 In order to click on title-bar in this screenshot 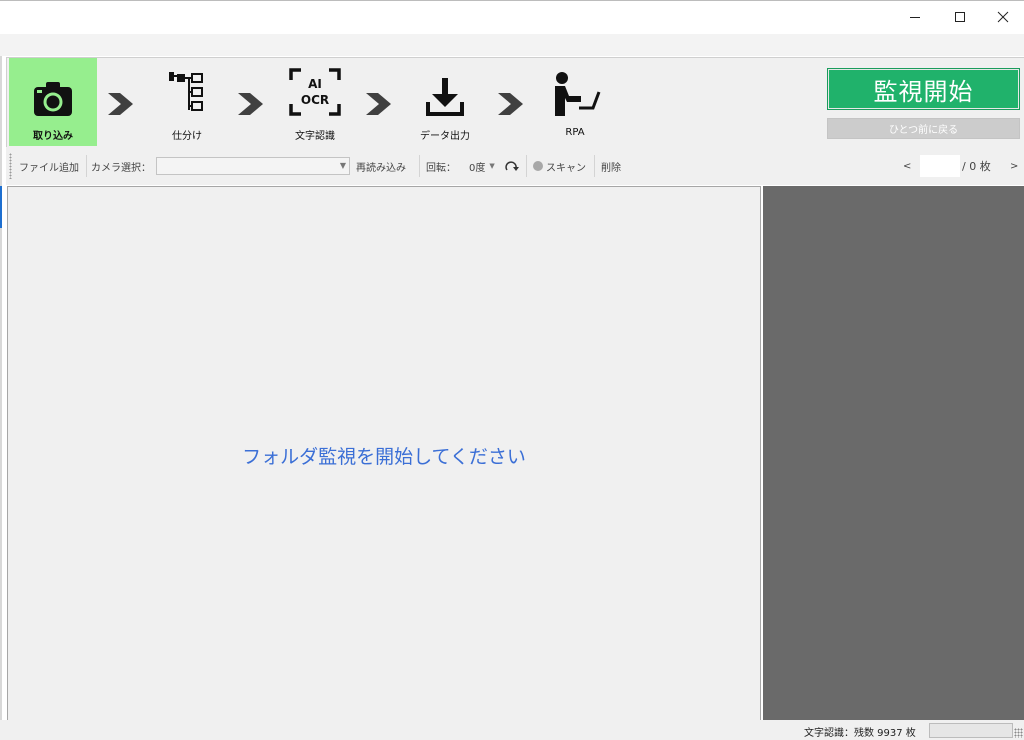, I will do `click(512, 17)`.